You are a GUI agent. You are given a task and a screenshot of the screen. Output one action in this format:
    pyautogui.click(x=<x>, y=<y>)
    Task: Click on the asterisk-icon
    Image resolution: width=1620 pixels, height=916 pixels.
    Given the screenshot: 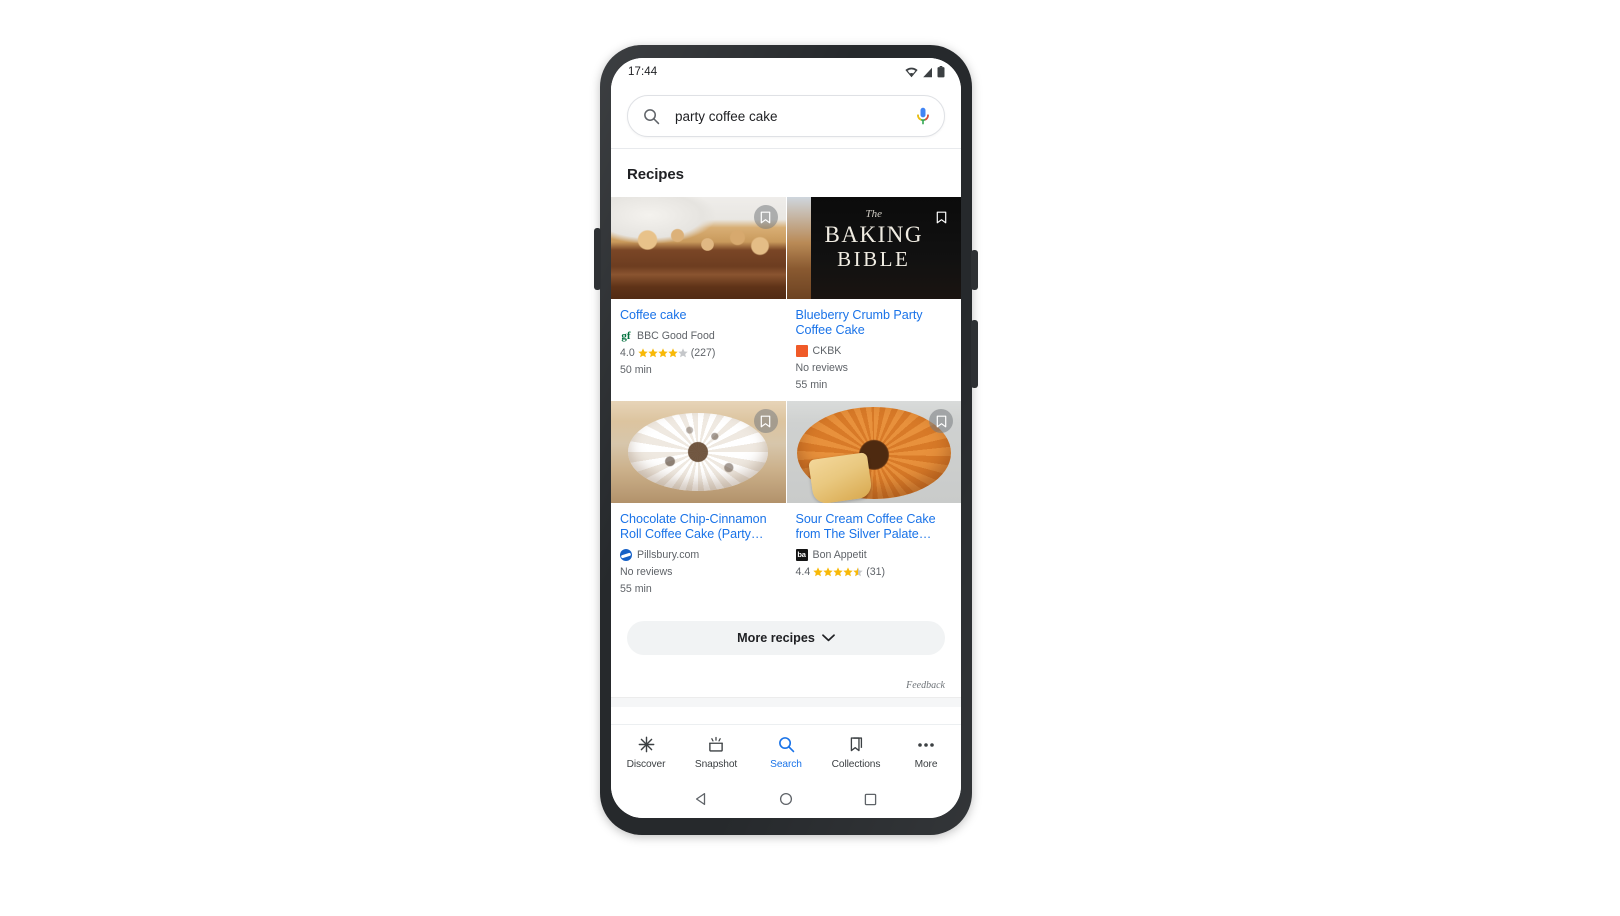 What is the action you would take?
    pyautogui.click(x=646, y=745)
    